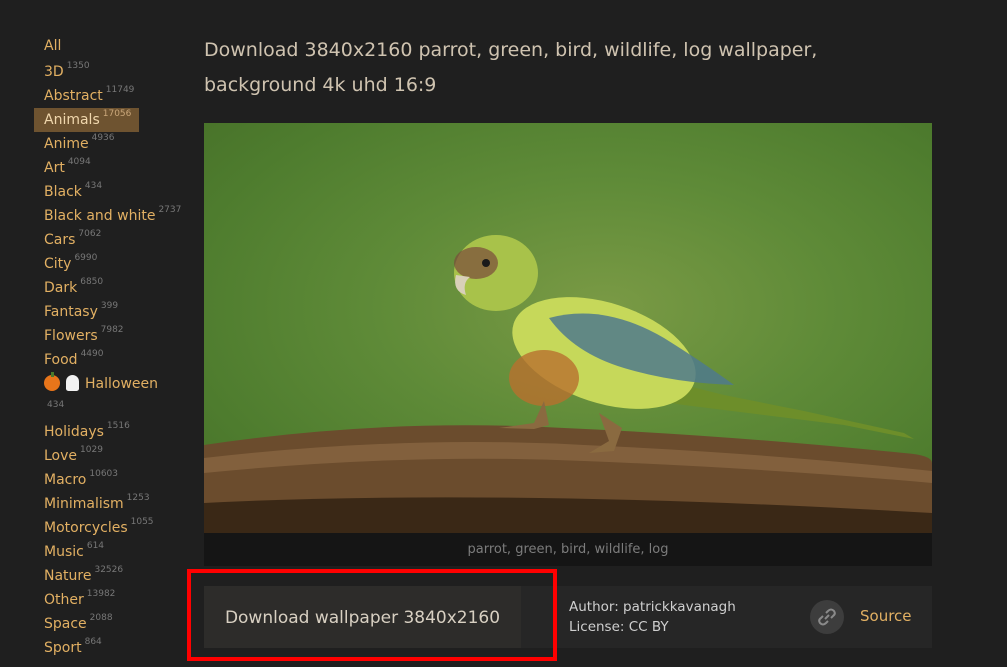 This screenshot has width=1007, height=667. Describe the element at coordinates (52, 381) in the screenshot. I see `pumpkin-icon` at that location.